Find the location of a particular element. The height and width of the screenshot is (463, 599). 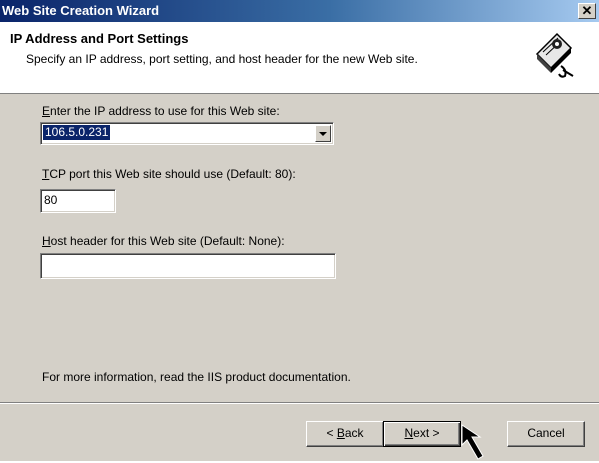

back-mnemonic: B is located at coordinates (340, 433).